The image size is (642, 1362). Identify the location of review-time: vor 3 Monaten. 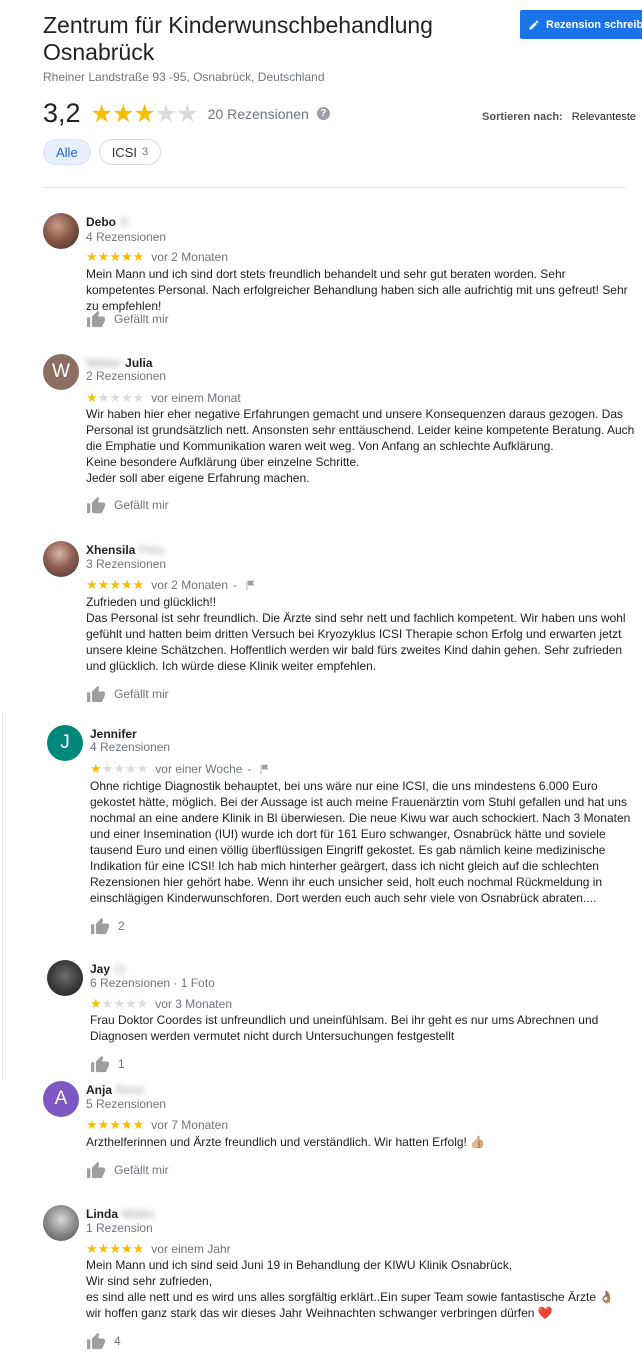
(193, 1004).